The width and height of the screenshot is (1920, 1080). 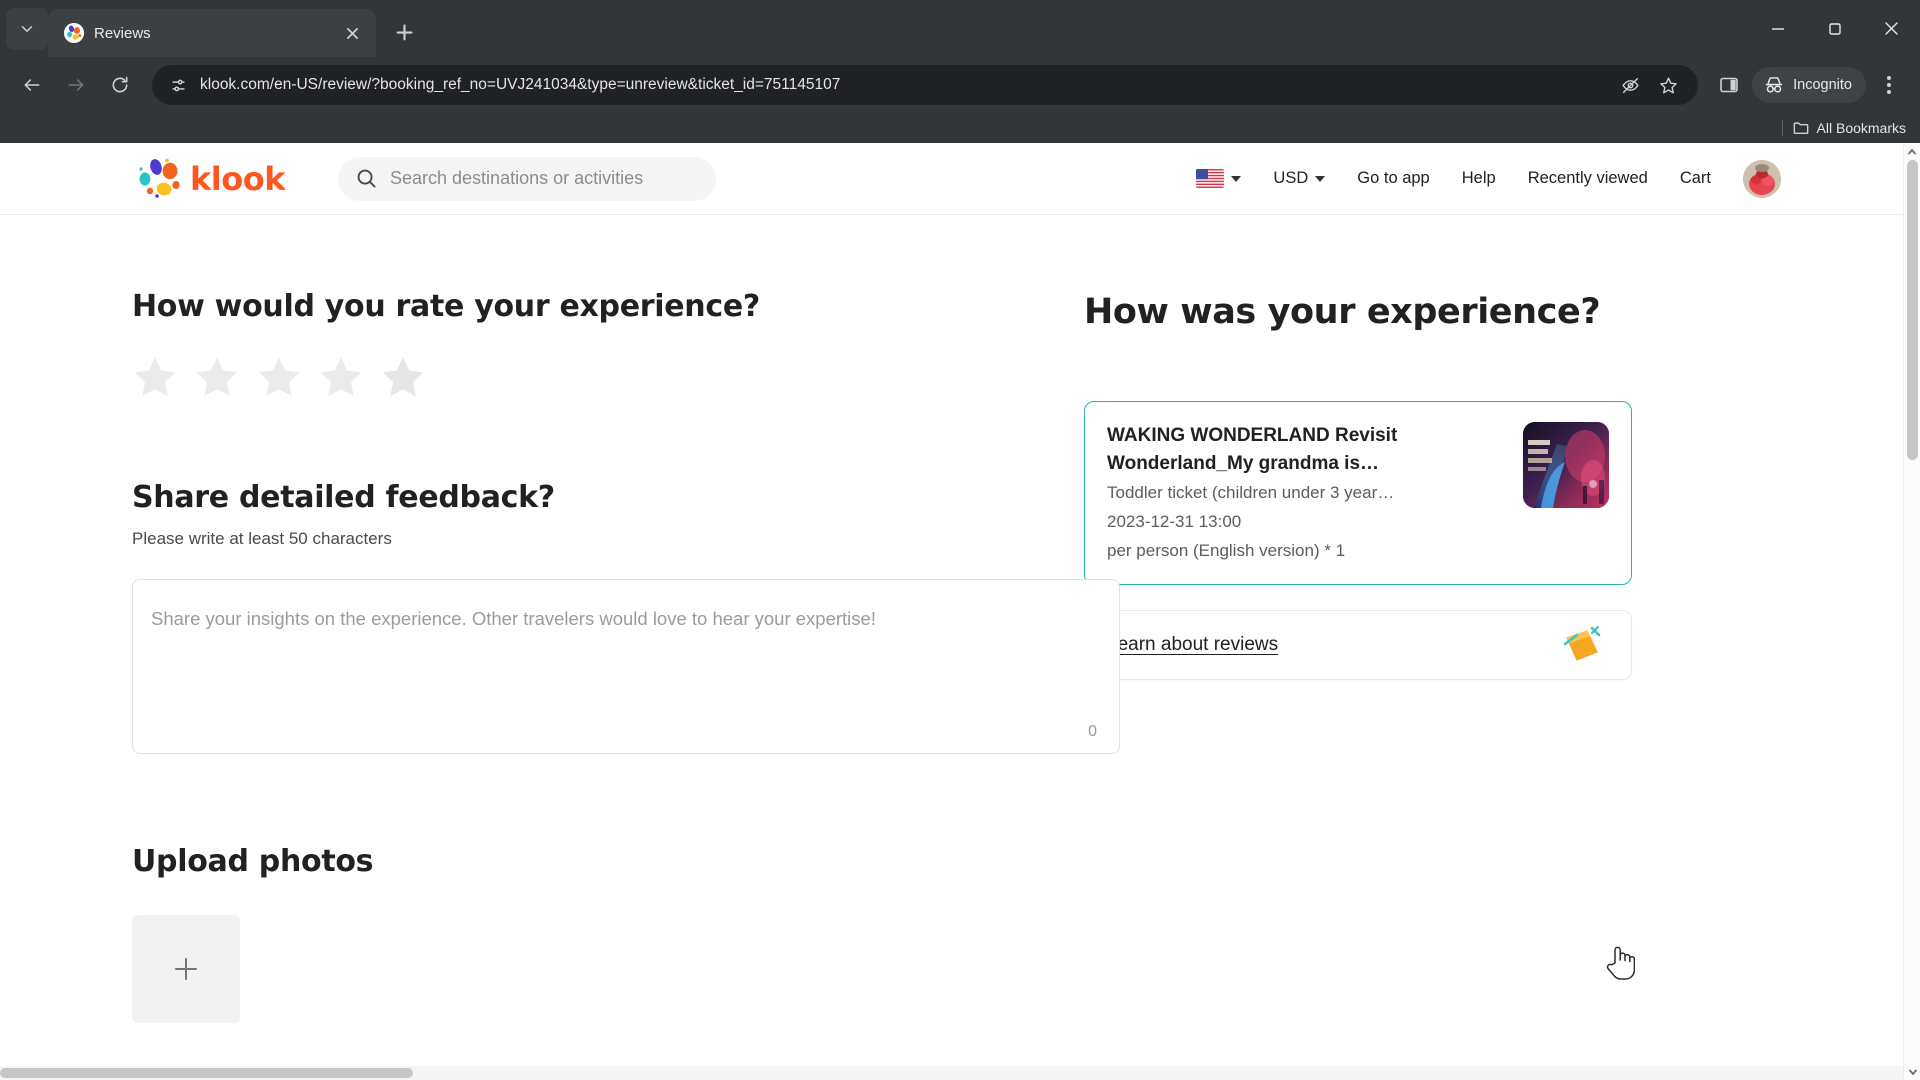 I want to click on sidebar-heading: How was your experience?, so click(x=1342, y=312).